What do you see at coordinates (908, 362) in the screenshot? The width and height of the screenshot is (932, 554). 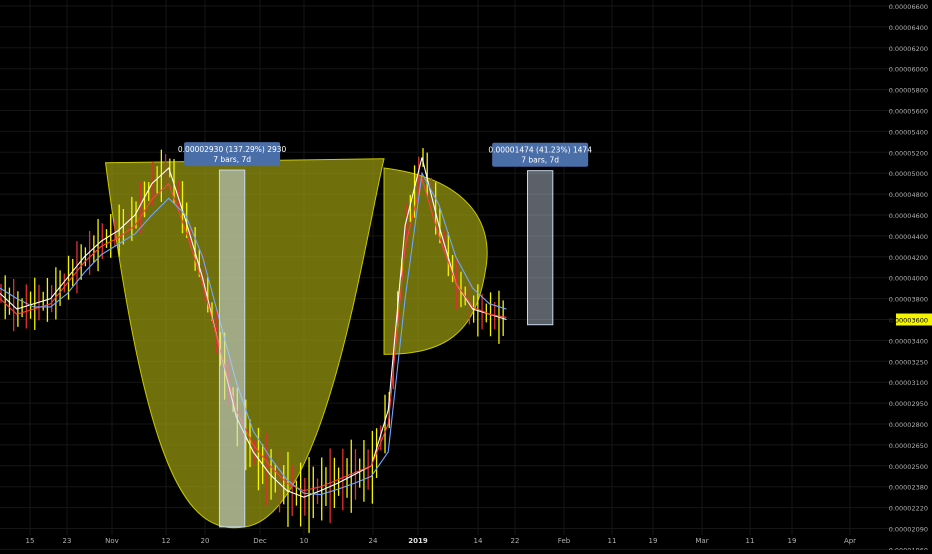 I see `price-axis-tick-label: 0.00003250` at bounding box center [908, 362].